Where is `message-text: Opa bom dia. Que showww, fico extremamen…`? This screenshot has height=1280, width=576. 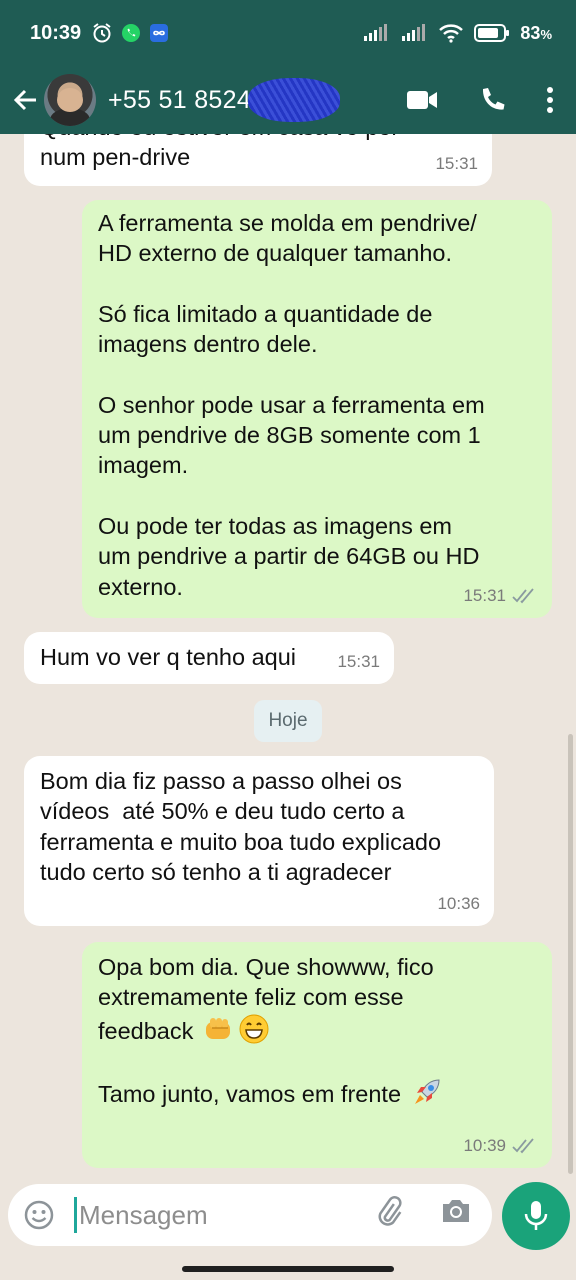 message-text: Opa bom dia. Que showww, fico extremamen… is located at coordinates (317, 1030).